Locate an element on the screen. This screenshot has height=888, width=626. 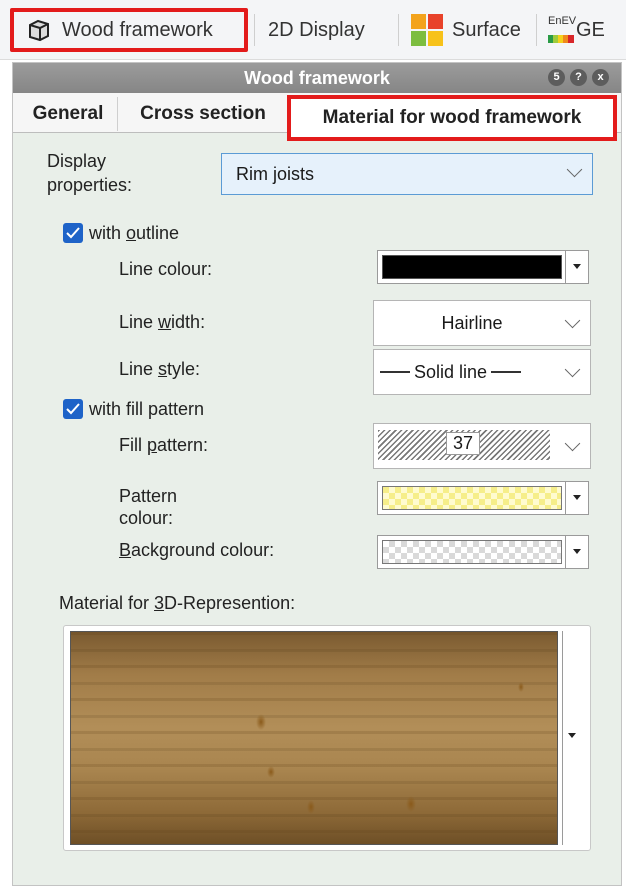
line-colour-picker is located at coordinates (483, 267).